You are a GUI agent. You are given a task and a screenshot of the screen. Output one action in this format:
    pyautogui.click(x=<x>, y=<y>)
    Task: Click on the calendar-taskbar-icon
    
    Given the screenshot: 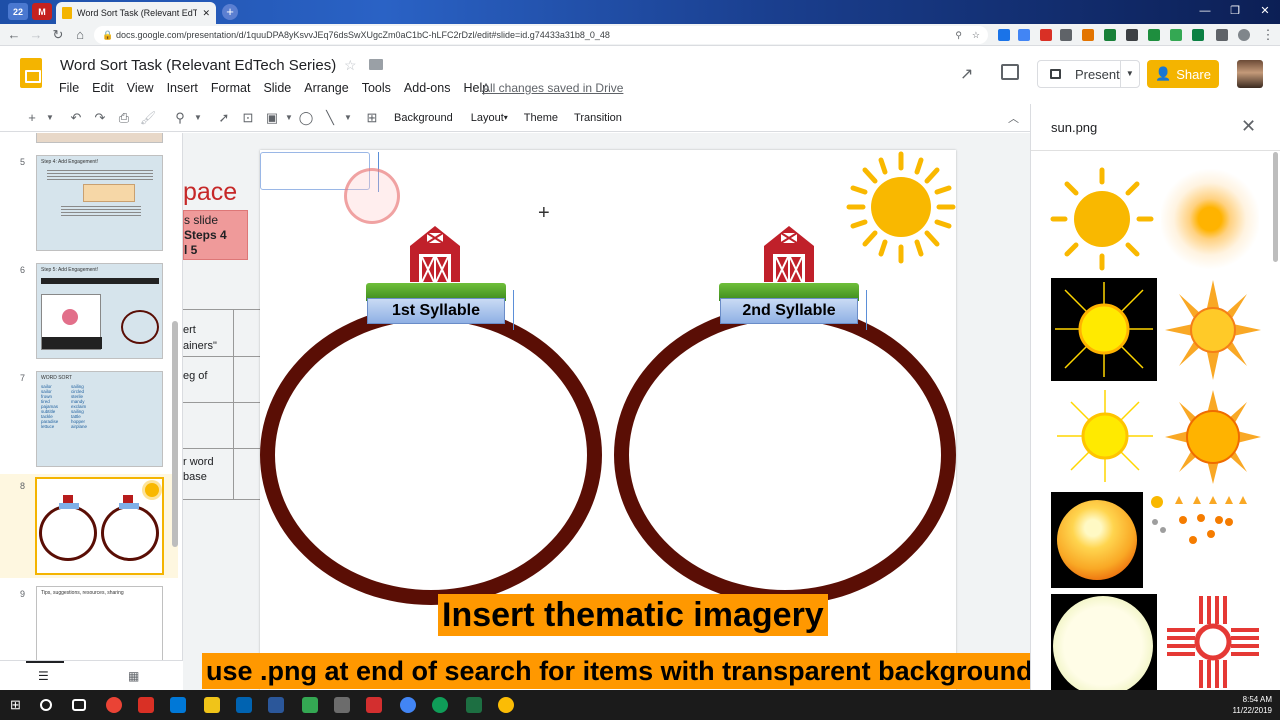 What is the action you would take?
    pyautogui.click(x=276, y=705)
    